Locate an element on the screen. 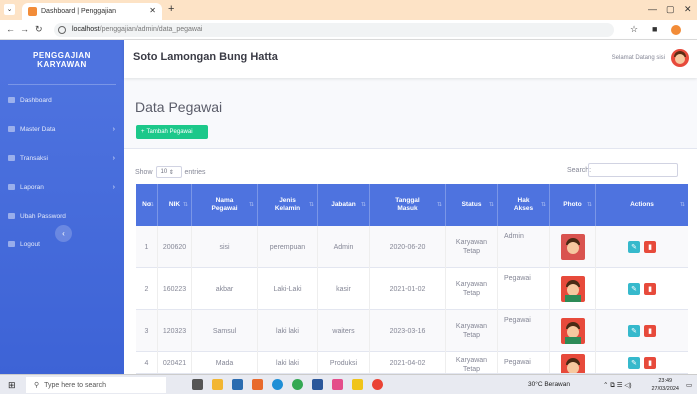 This screenshot has height=394, width=697. file-explorer-icon is located at coordinates (217, 384).